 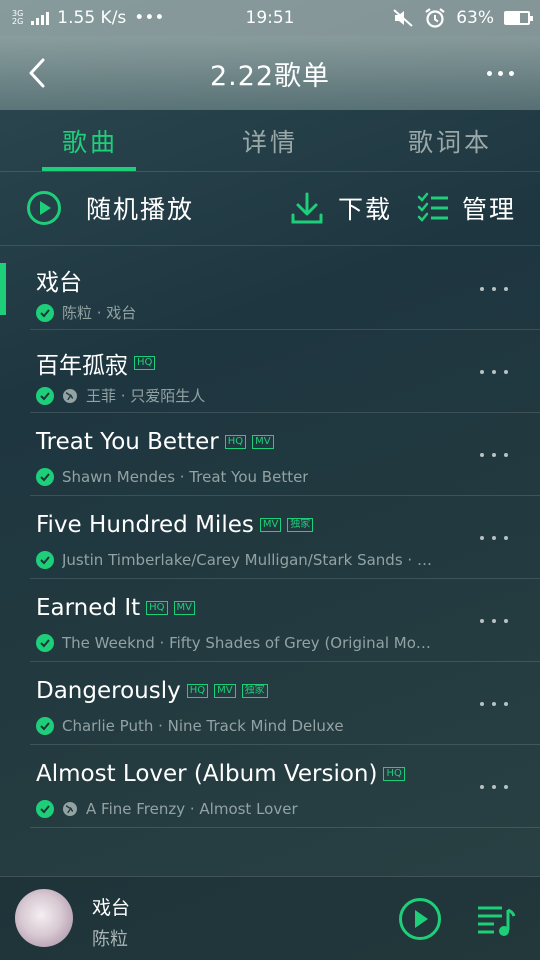 What do you see at coordinates (450, 140) in the screenshot?
I see `tab-lyrics-book: 歌词本` at bounding box center [450, 140].